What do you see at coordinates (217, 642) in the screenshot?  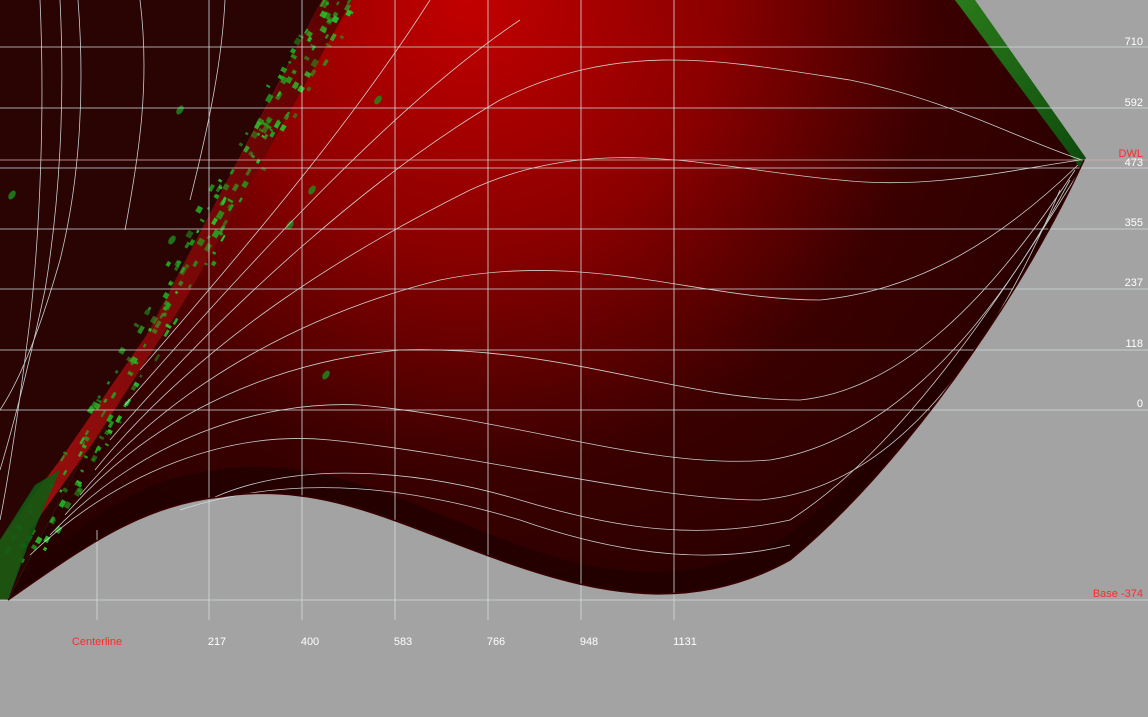 I see `station-label-217: 217` at bounding box center [217, 642].